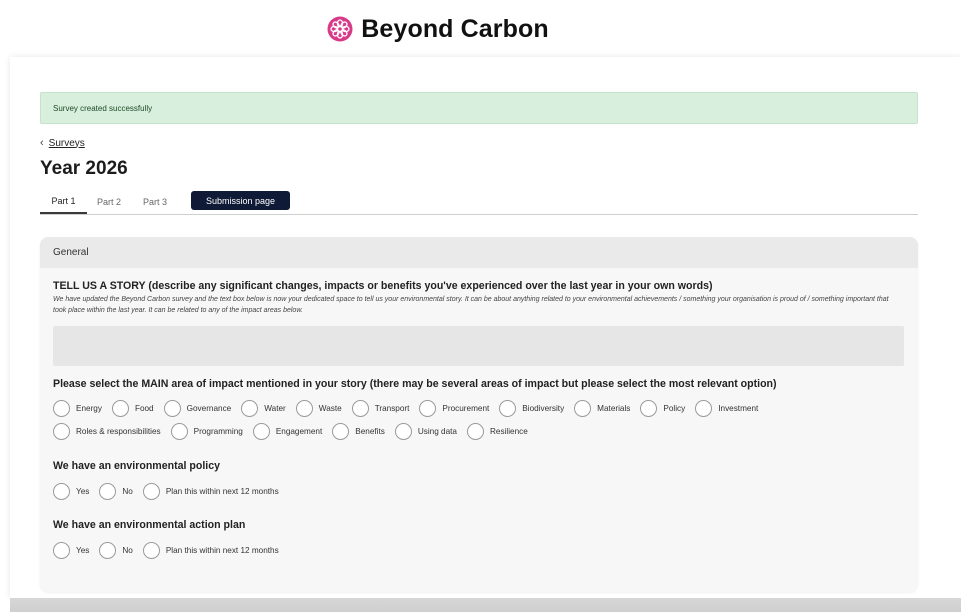 The width and height of the screenshot is (961, 612). I want to click on brand-header: Beyond Carbon, so click(480, 28).